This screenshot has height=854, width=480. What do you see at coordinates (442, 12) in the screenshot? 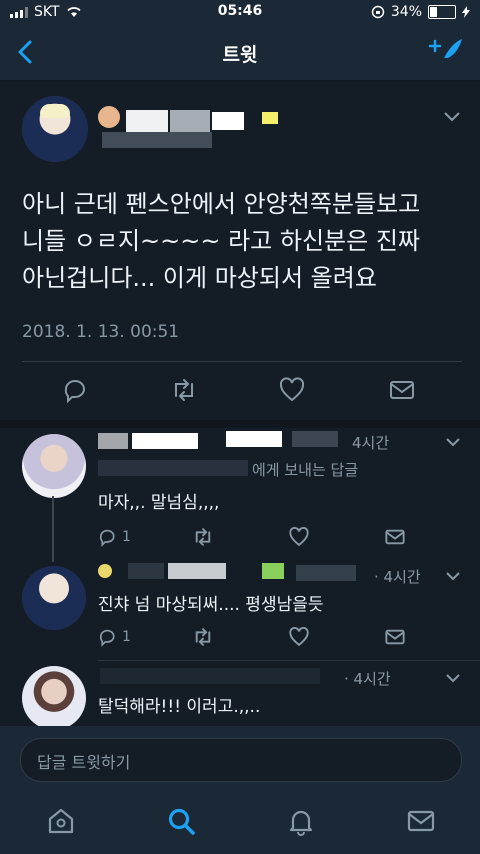
I see `battery-icon` at bounding box center [442, 12].